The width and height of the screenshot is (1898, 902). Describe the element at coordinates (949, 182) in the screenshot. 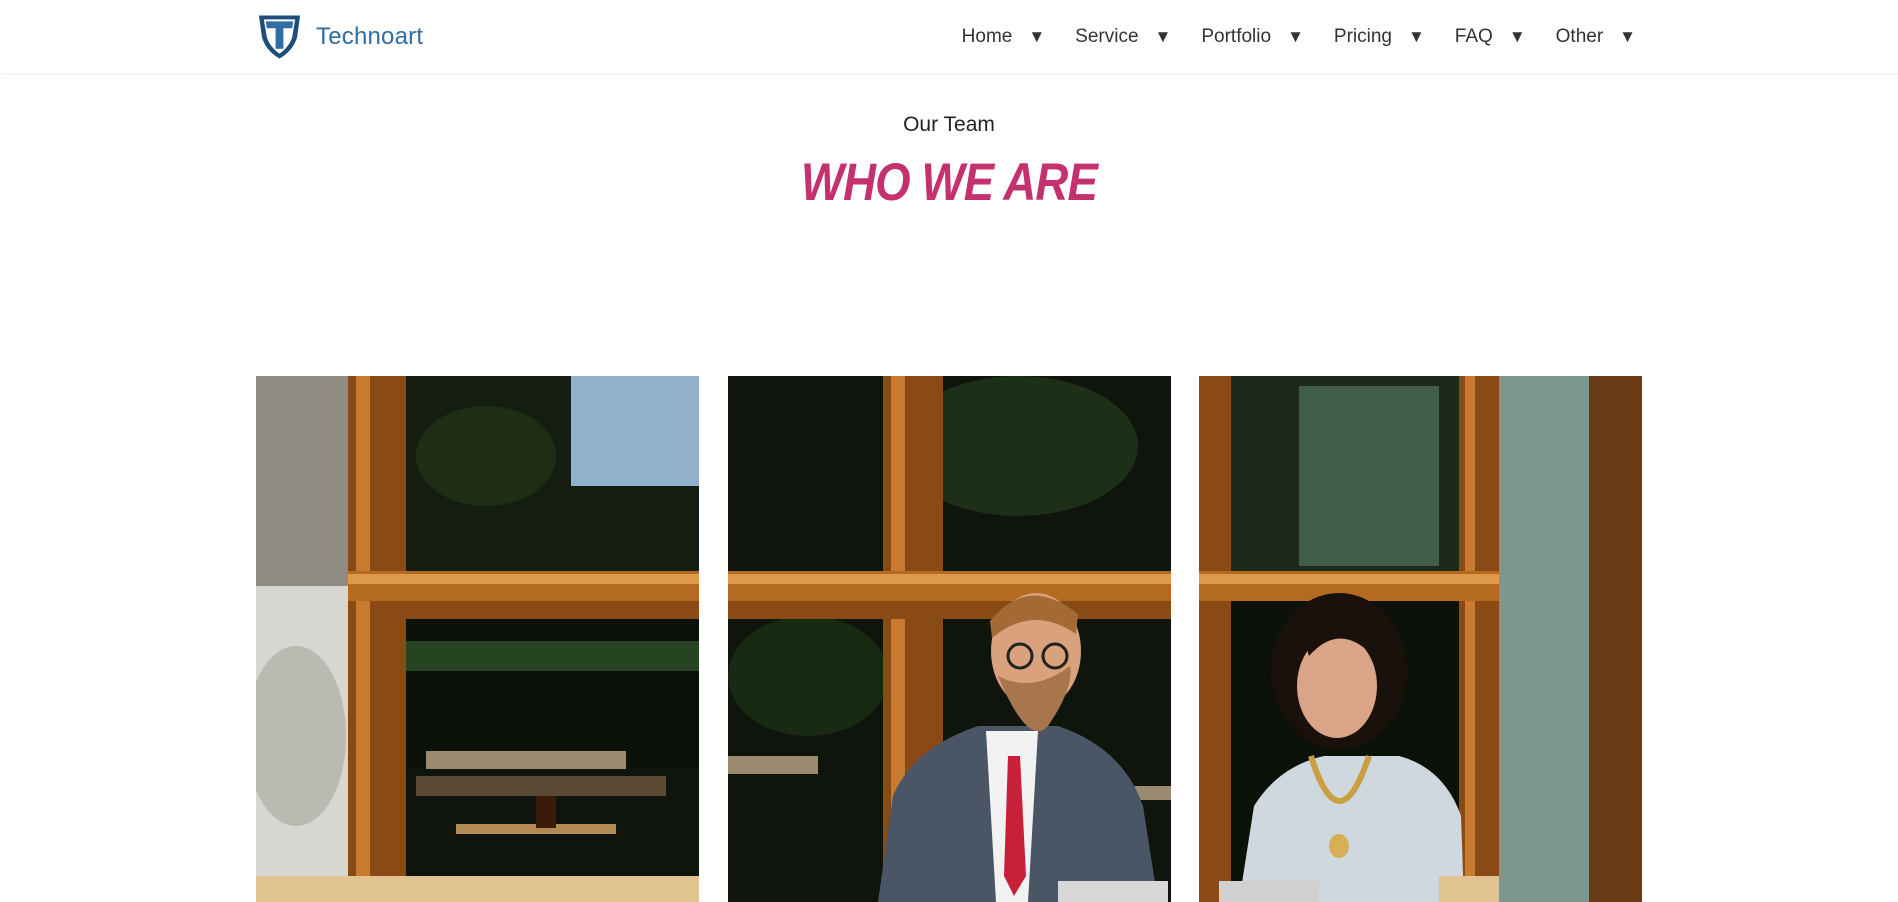

I see `section-title: WHO WE ARE` at that location.